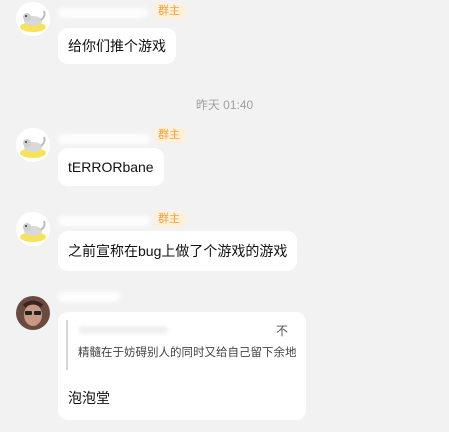 This screenshot has width=449, height=432. What do you see at coordinates (123, 330) in the screenshot?
I see `quoted-sender-redacted` at bounding box center [123, 330].